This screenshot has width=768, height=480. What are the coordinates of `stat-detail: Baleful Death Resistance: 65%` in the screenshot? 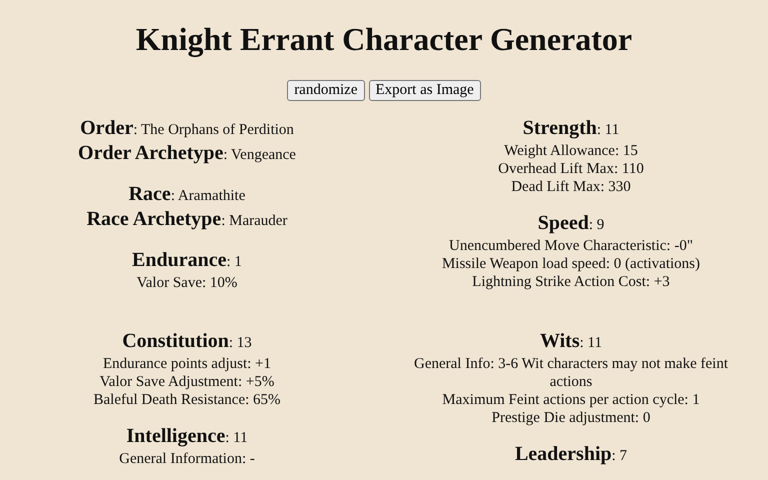 It's located at (187, 400).